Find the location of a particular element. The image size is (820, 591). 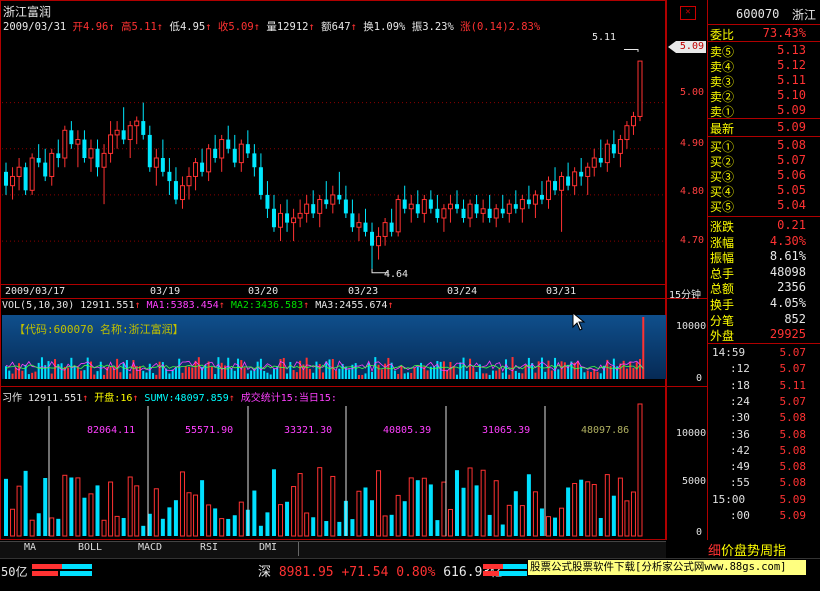

ad-banner: 股票公式股票软件下载[分析家公式网www.88gs.com] is located at coordinates (667, 567).